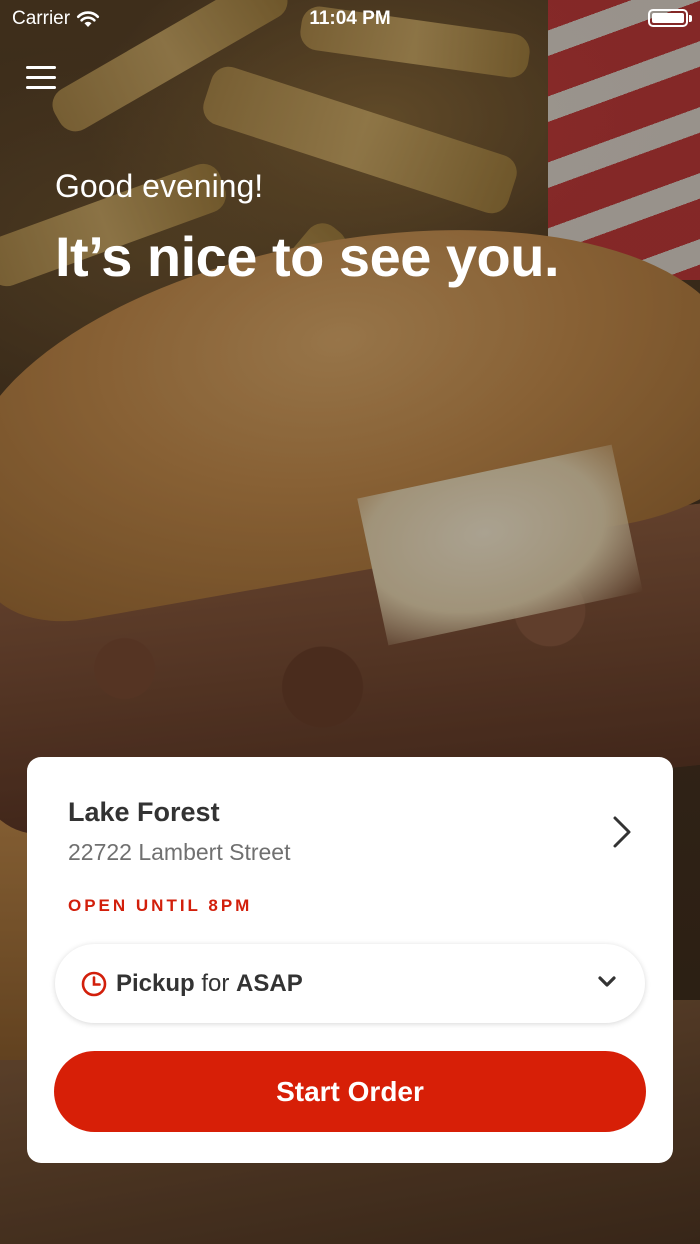 The width and height of the screenshot is (700, 1244). What do you see at coordinates (155, 983) in the screenshot?
I see `pickup-mode: Pickup` at bounding box center [155, 983].